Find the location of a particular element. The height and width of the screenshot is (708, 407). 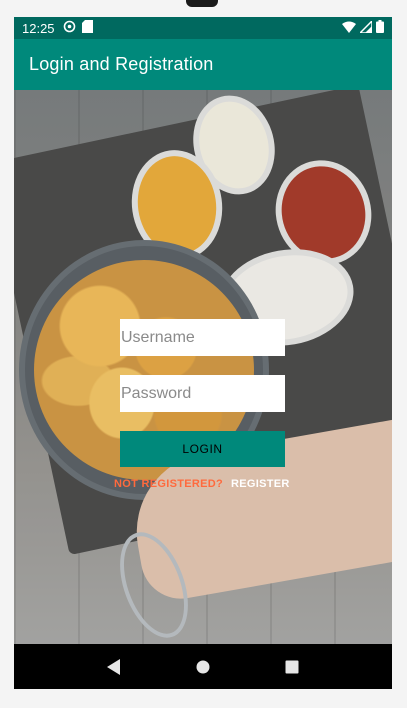

username-input is located at coordinates (202, 337).